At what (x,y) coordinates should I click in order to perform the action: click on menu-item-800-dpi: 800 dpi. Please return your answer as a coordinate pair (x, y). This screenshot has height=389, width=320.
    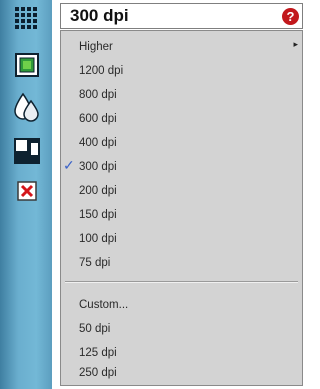
    Looking at the image, I should click on (181, 94).